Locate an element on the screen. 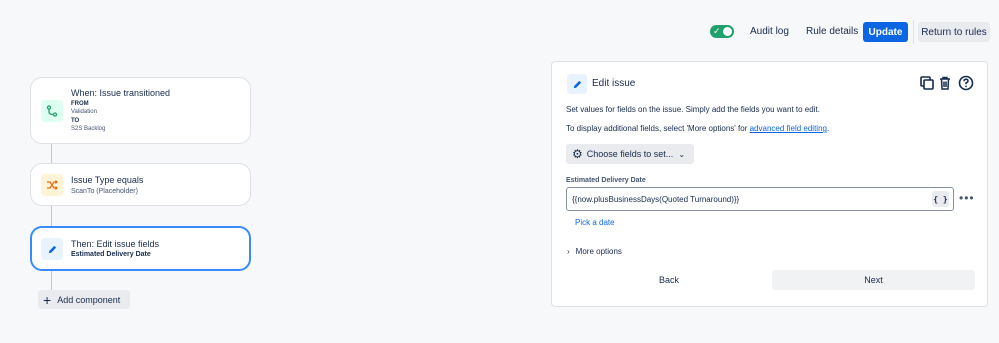 The image size is (999, 343). pick-a-date-link: Pick a date is located at coordinates (595, 222).